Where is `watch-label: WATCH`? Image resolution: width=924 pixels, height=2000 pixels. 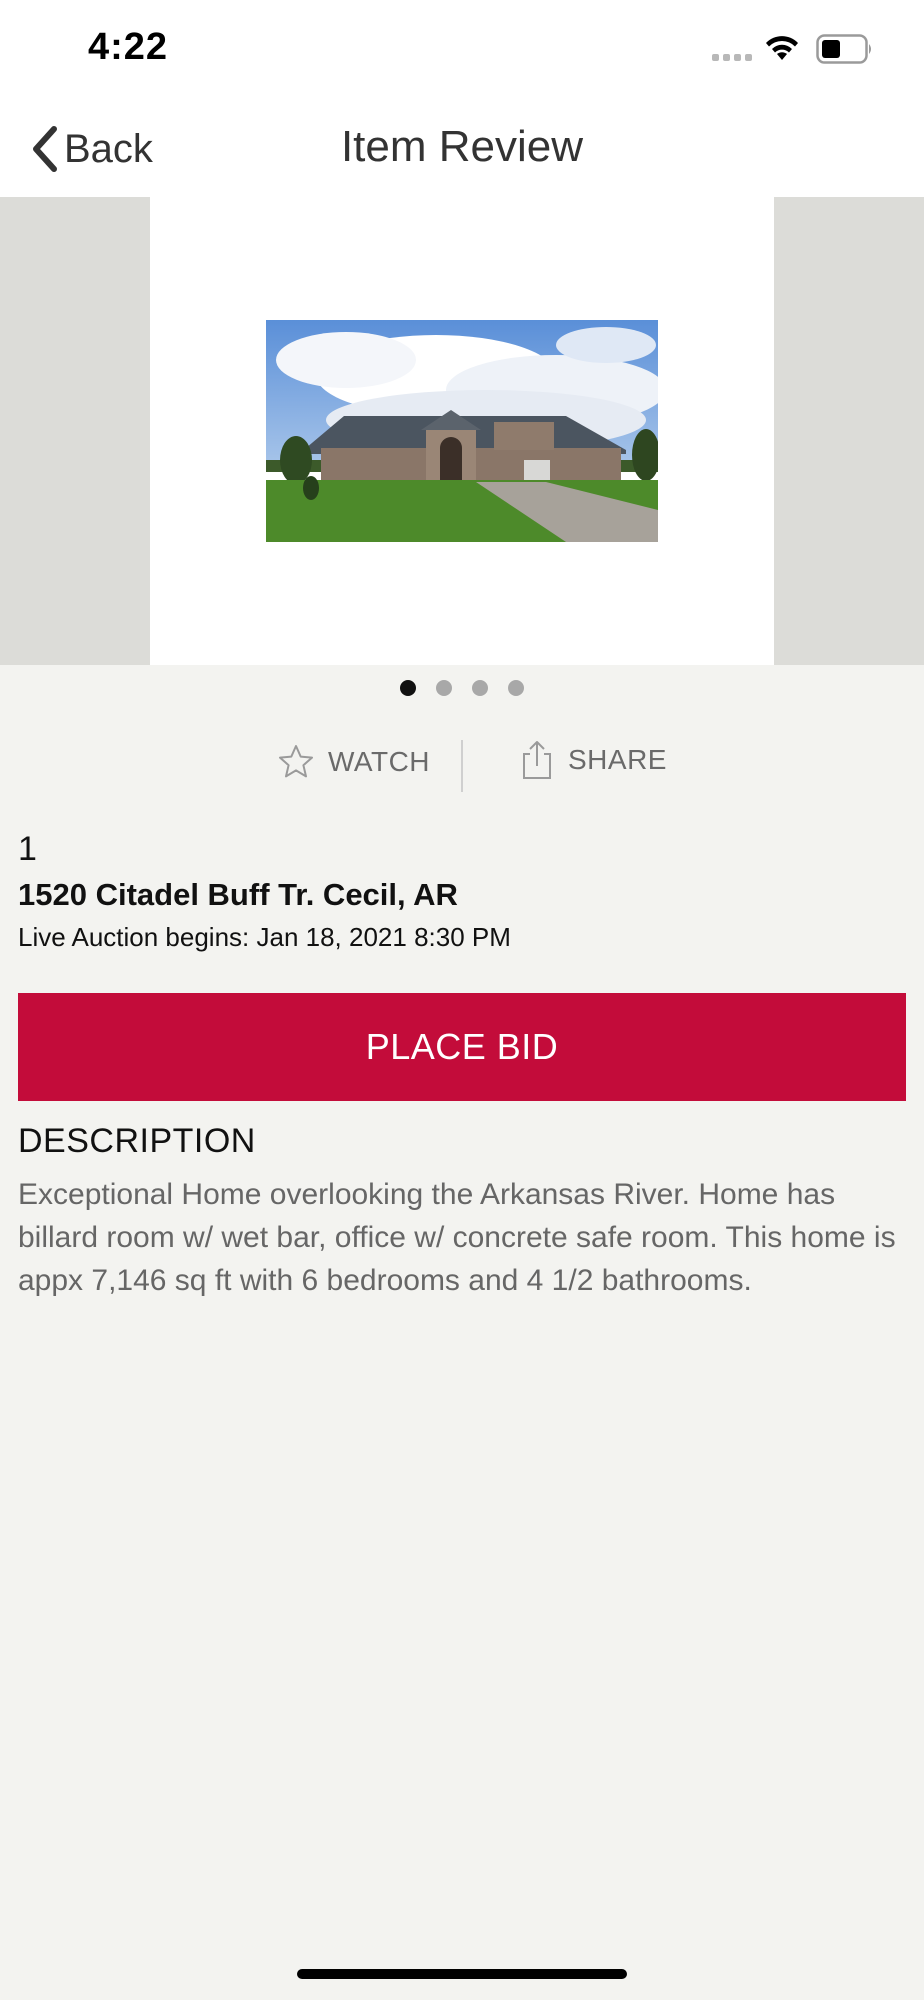
watch-label: WATCH is located at coordinates (379, 761).